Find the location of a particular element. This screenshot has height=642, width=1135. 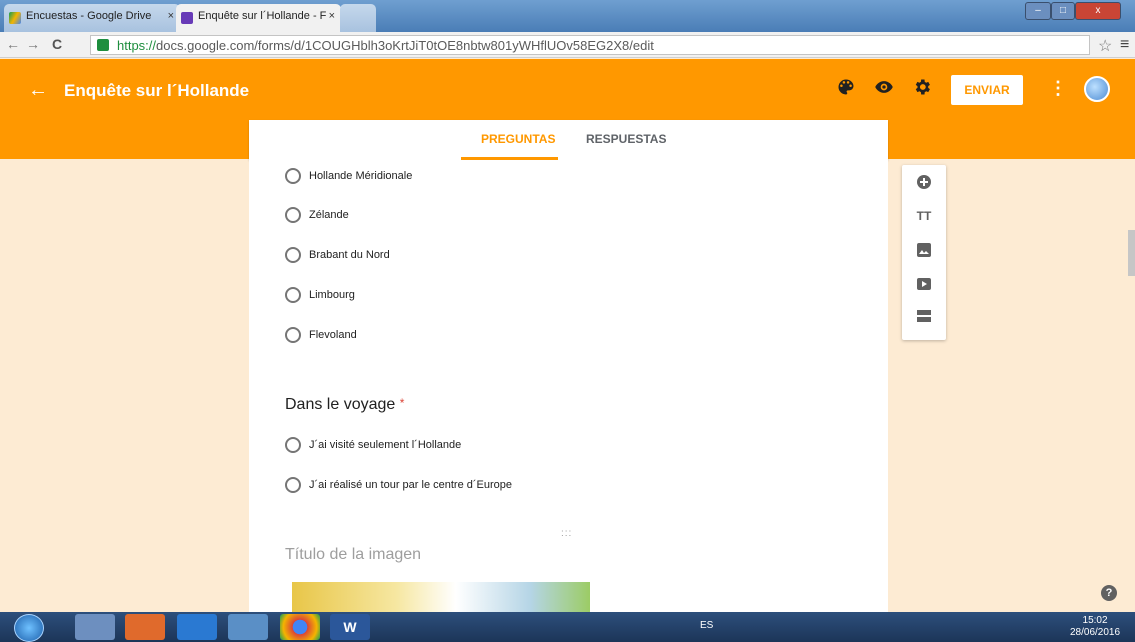

question-title: Dans le voyage * is located at coordinates (344, 405).